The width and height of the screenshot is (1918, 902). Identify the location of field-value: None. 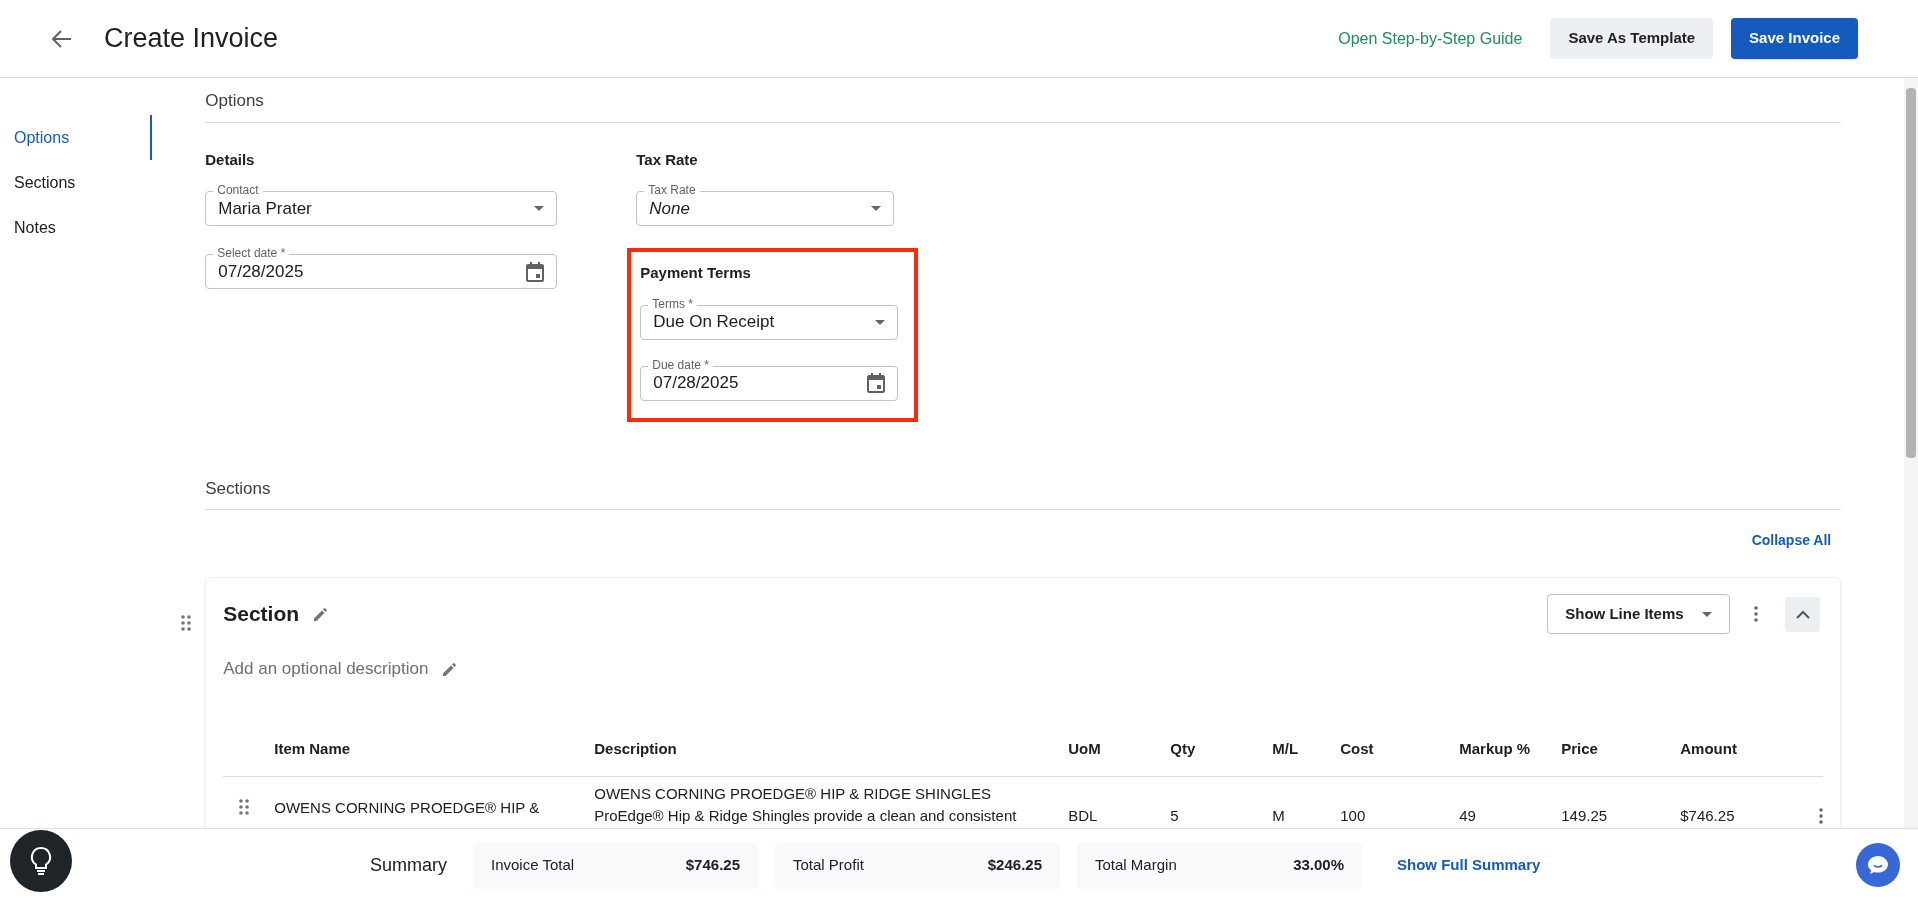
(669, 208).